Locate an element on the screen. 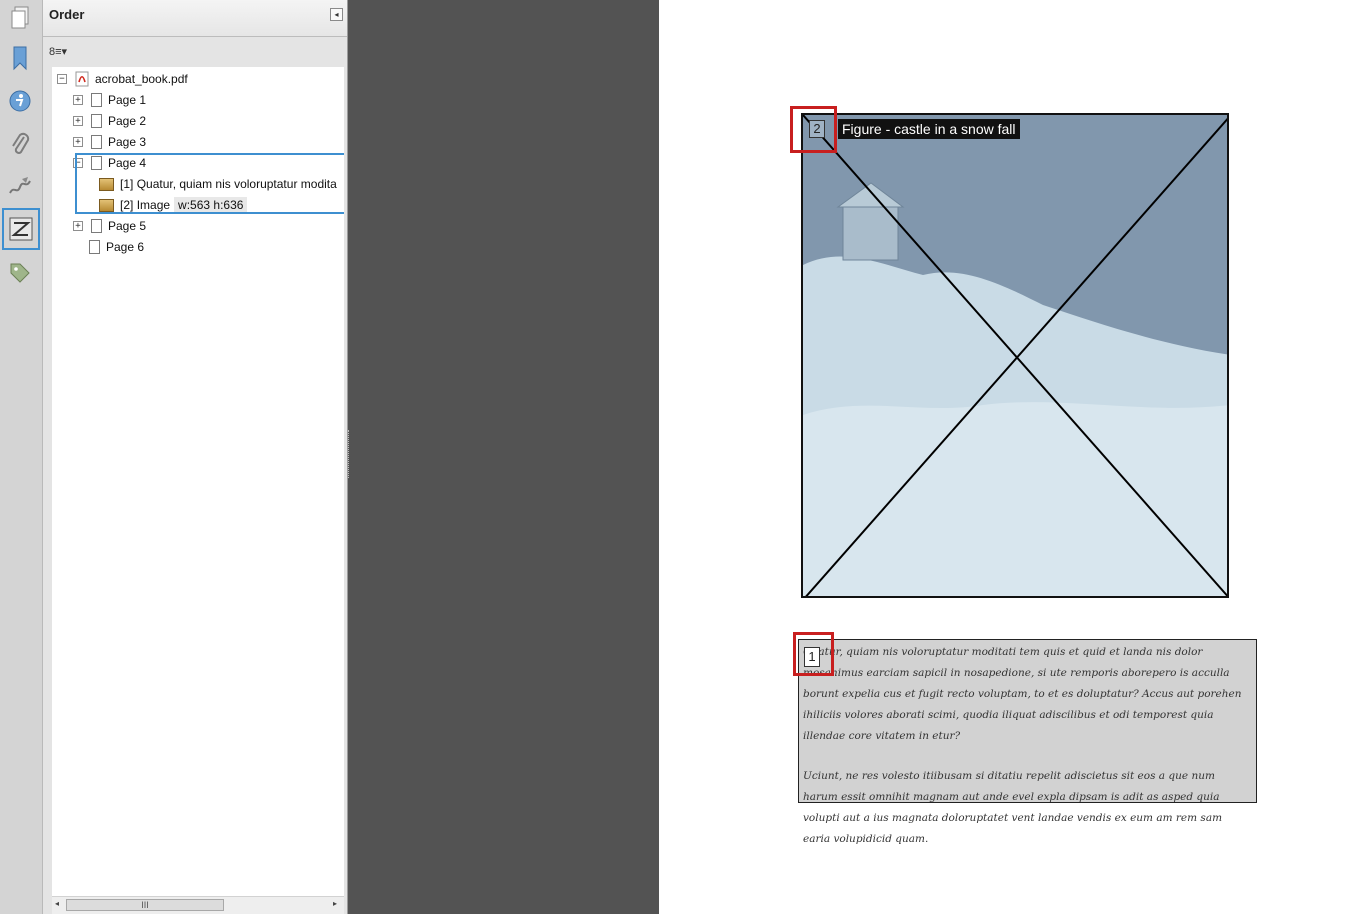  options-icon: 8≡▾ is located at coordinates (58, 51).